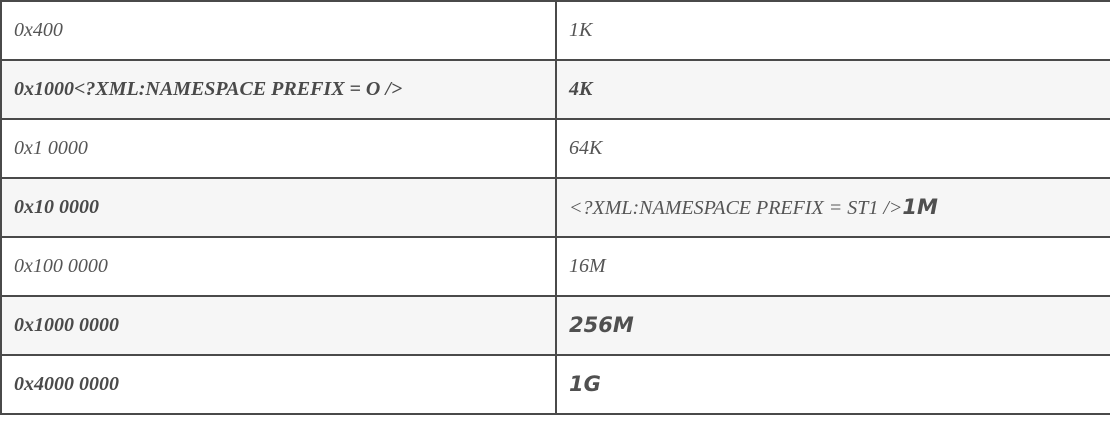 Image resolution: width=1110 pixels, height=431 pixels. Describe the element at coordinates (585, 384) in the screenshot. I see `size-value: 1G` at that location.